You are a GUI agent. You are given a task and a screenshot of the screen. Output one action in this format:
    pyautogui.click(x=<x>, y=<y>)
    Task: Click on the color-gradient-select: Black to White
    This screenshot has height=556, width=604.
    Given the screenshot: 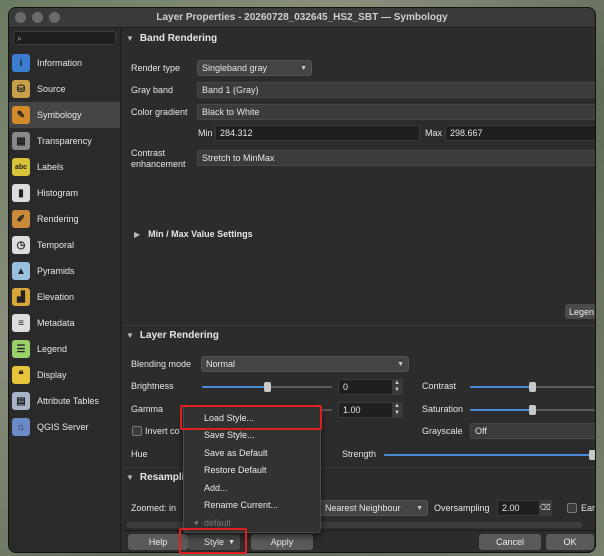 What is the action you would take?
    pyautogui.click(x=396, y=112)
    